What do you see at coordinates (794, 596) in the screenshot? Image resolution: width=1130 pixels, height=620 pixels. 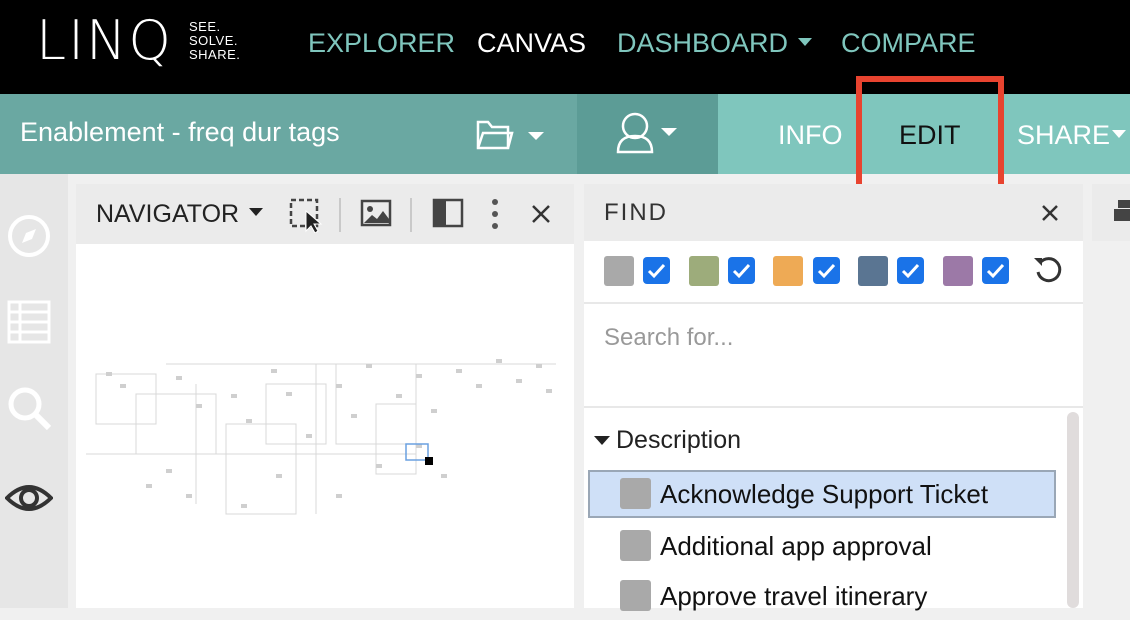 I see `item-label: Approve travel itinerary` at bounding box center [794, 596].